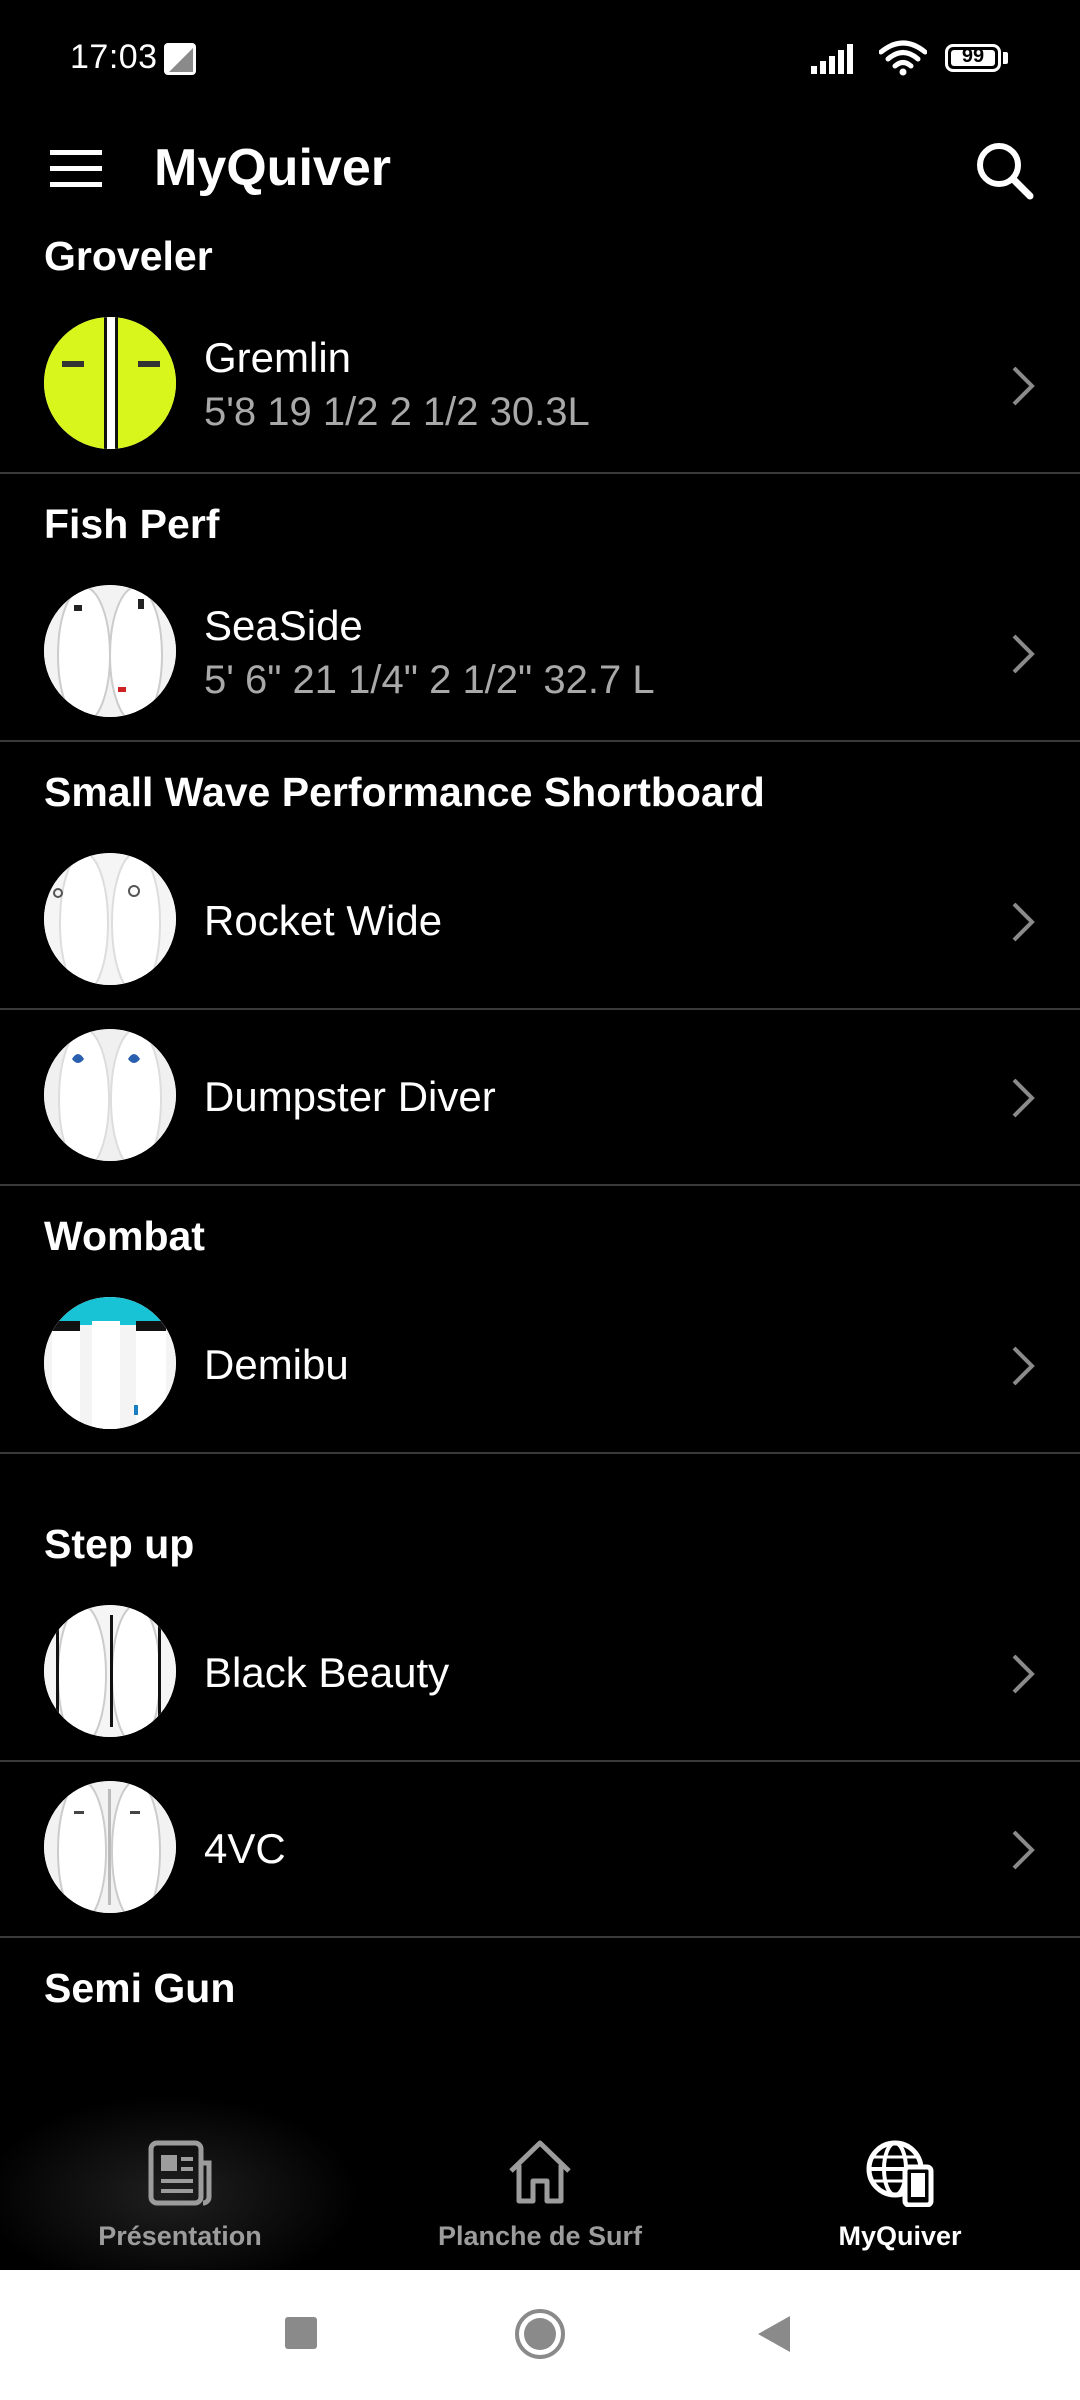 The width and height of the screenshot is (1080, 2400). I want to click on section-title: Fish Perf, so click(132, 524).